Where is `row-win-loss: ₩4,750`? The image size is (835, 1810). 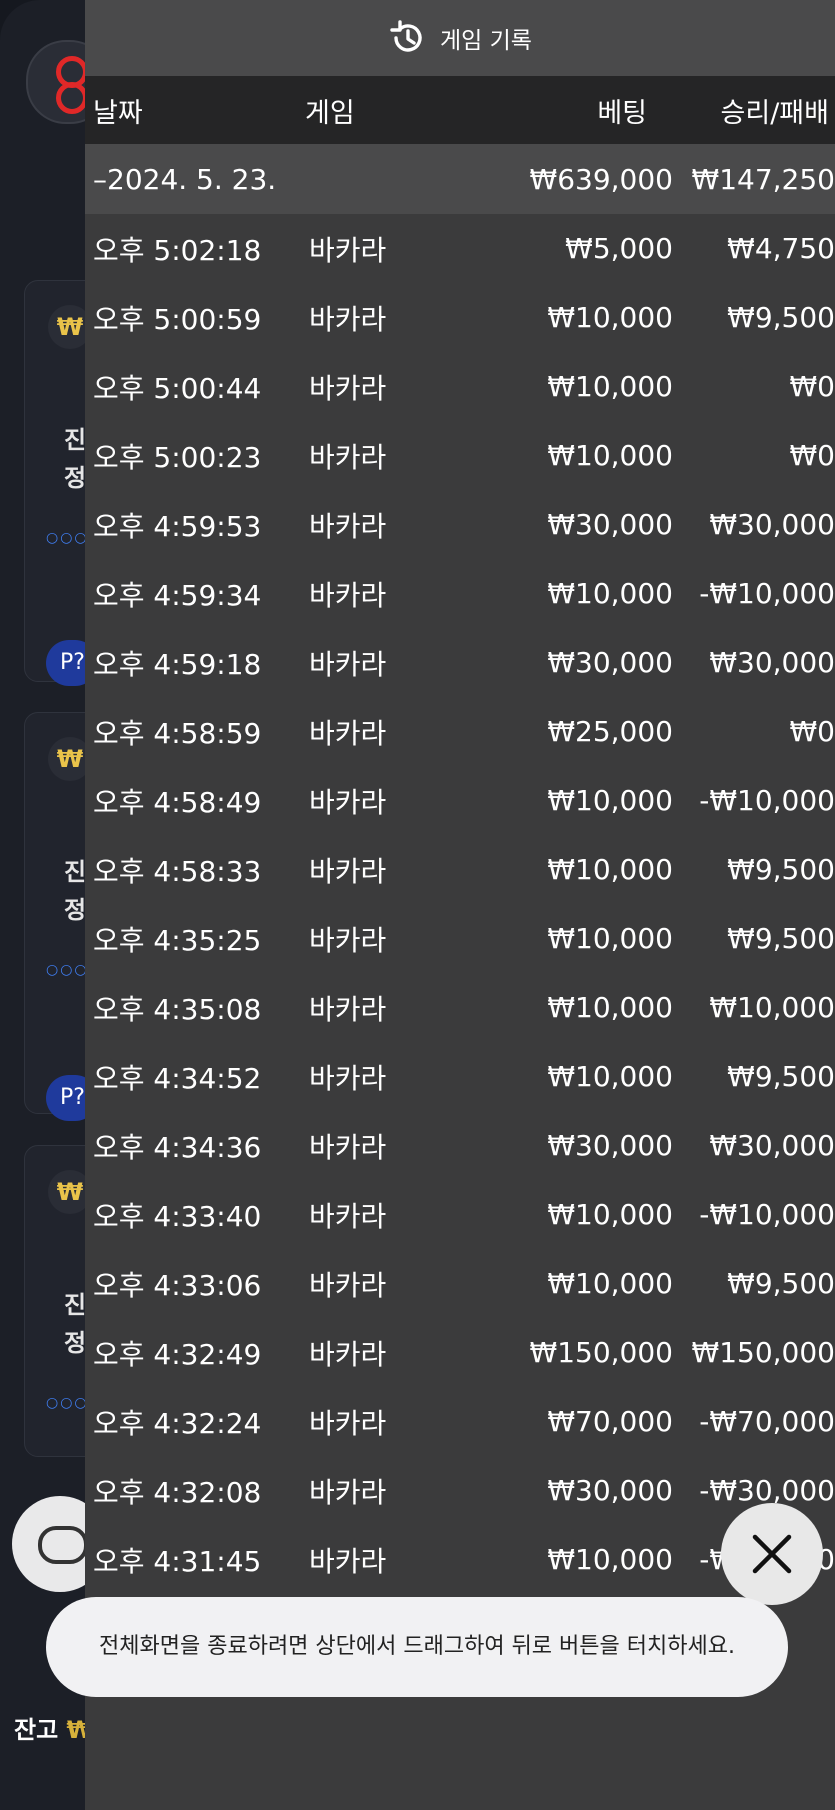 row-win-loss: ₩4,750 is located at coordinates (781, 248).